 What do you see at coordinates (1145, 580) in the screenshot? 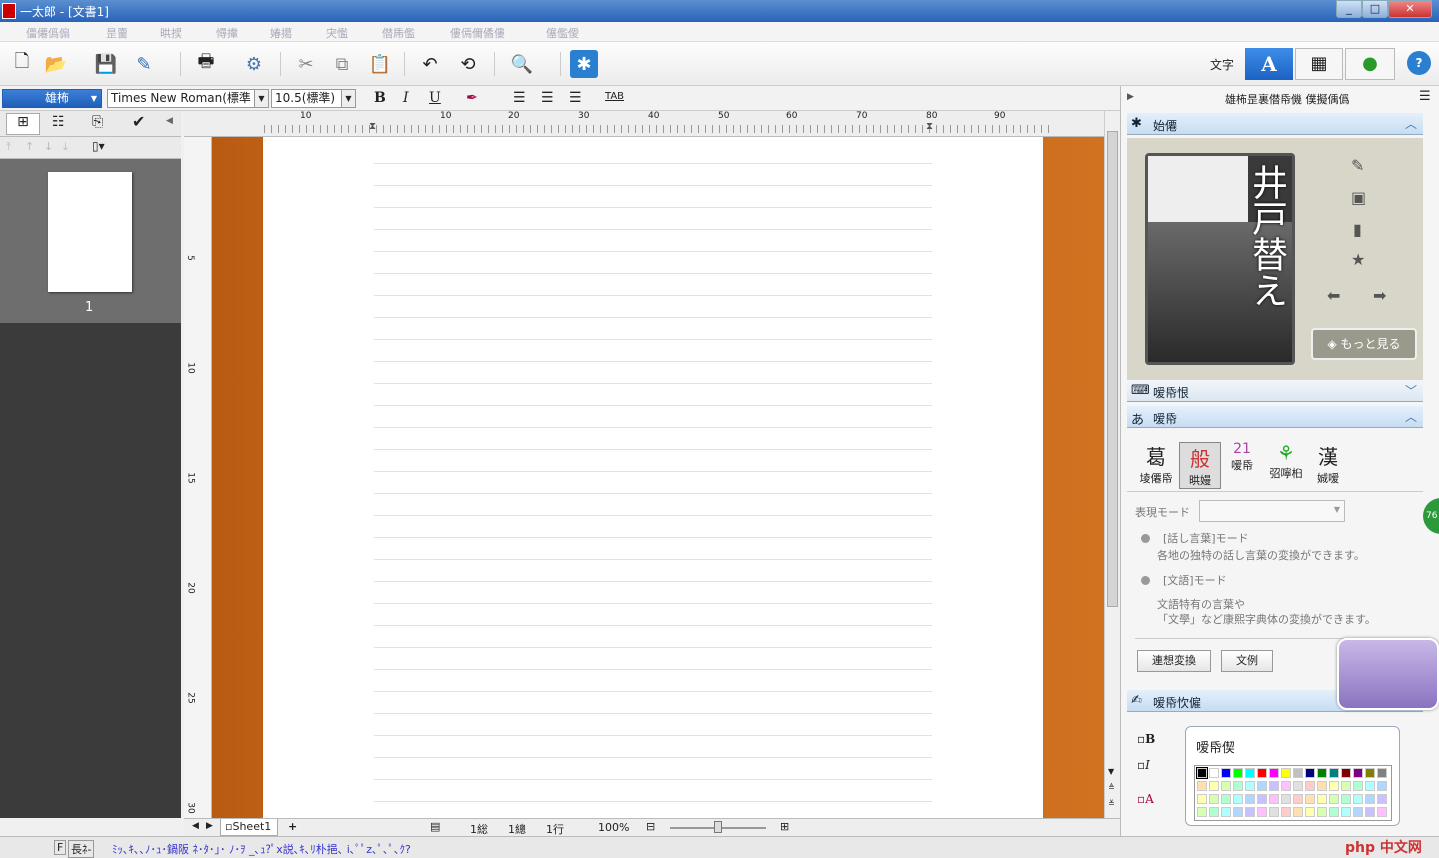
I see `radio-literary` at bounding box center [1145, 580].